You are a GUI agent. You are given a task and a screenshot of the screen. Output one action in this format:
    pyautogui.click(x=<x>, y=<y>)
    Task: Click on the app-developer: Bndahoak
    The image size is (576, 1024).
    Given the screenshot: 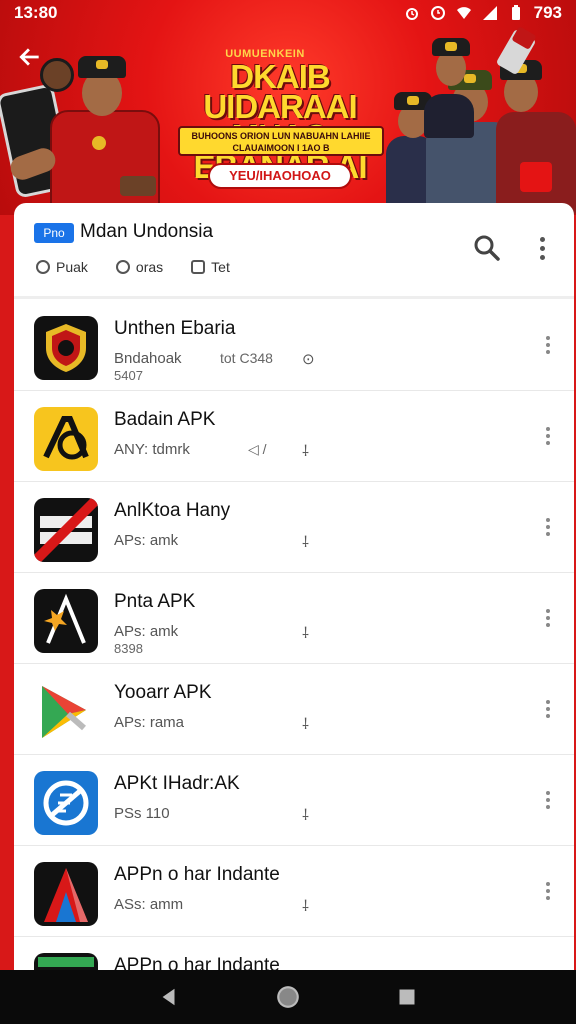 What is the action you would take?
    pyautogui.click(x=148, y=358)
    